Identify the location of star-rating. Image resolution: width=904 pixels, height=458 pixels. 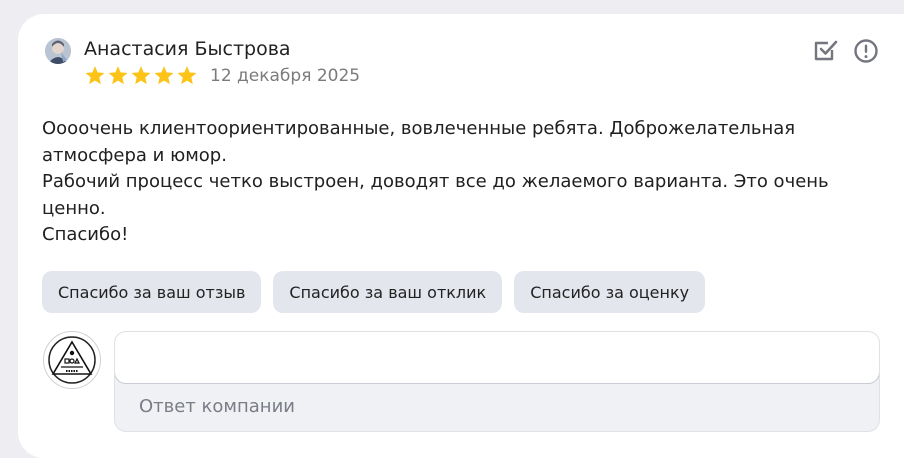
(141, 75).